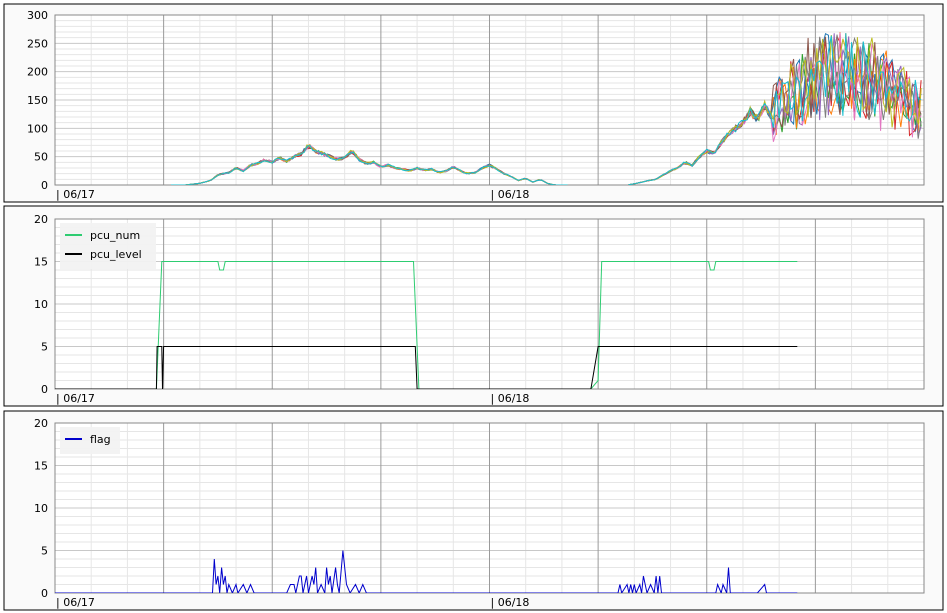  I want to click on legend-label-pcu_num: pcu_num, so click(115, 235).